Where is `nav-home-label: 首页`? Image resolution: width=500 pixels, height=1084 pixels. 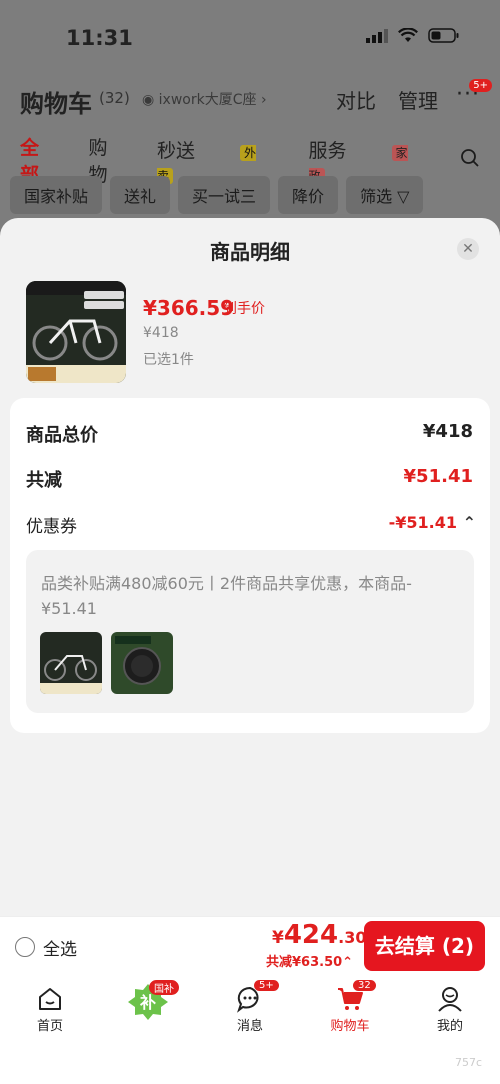 nav-home-label: 首页 is located at coordinates (49, 1026).